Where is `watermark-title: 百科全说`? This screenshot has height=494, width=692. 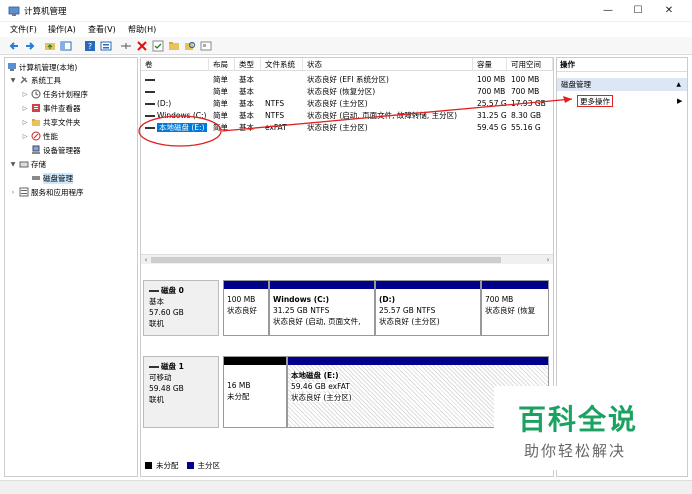
watermark-title: 百科全说 is located at coordinates (578, 419).